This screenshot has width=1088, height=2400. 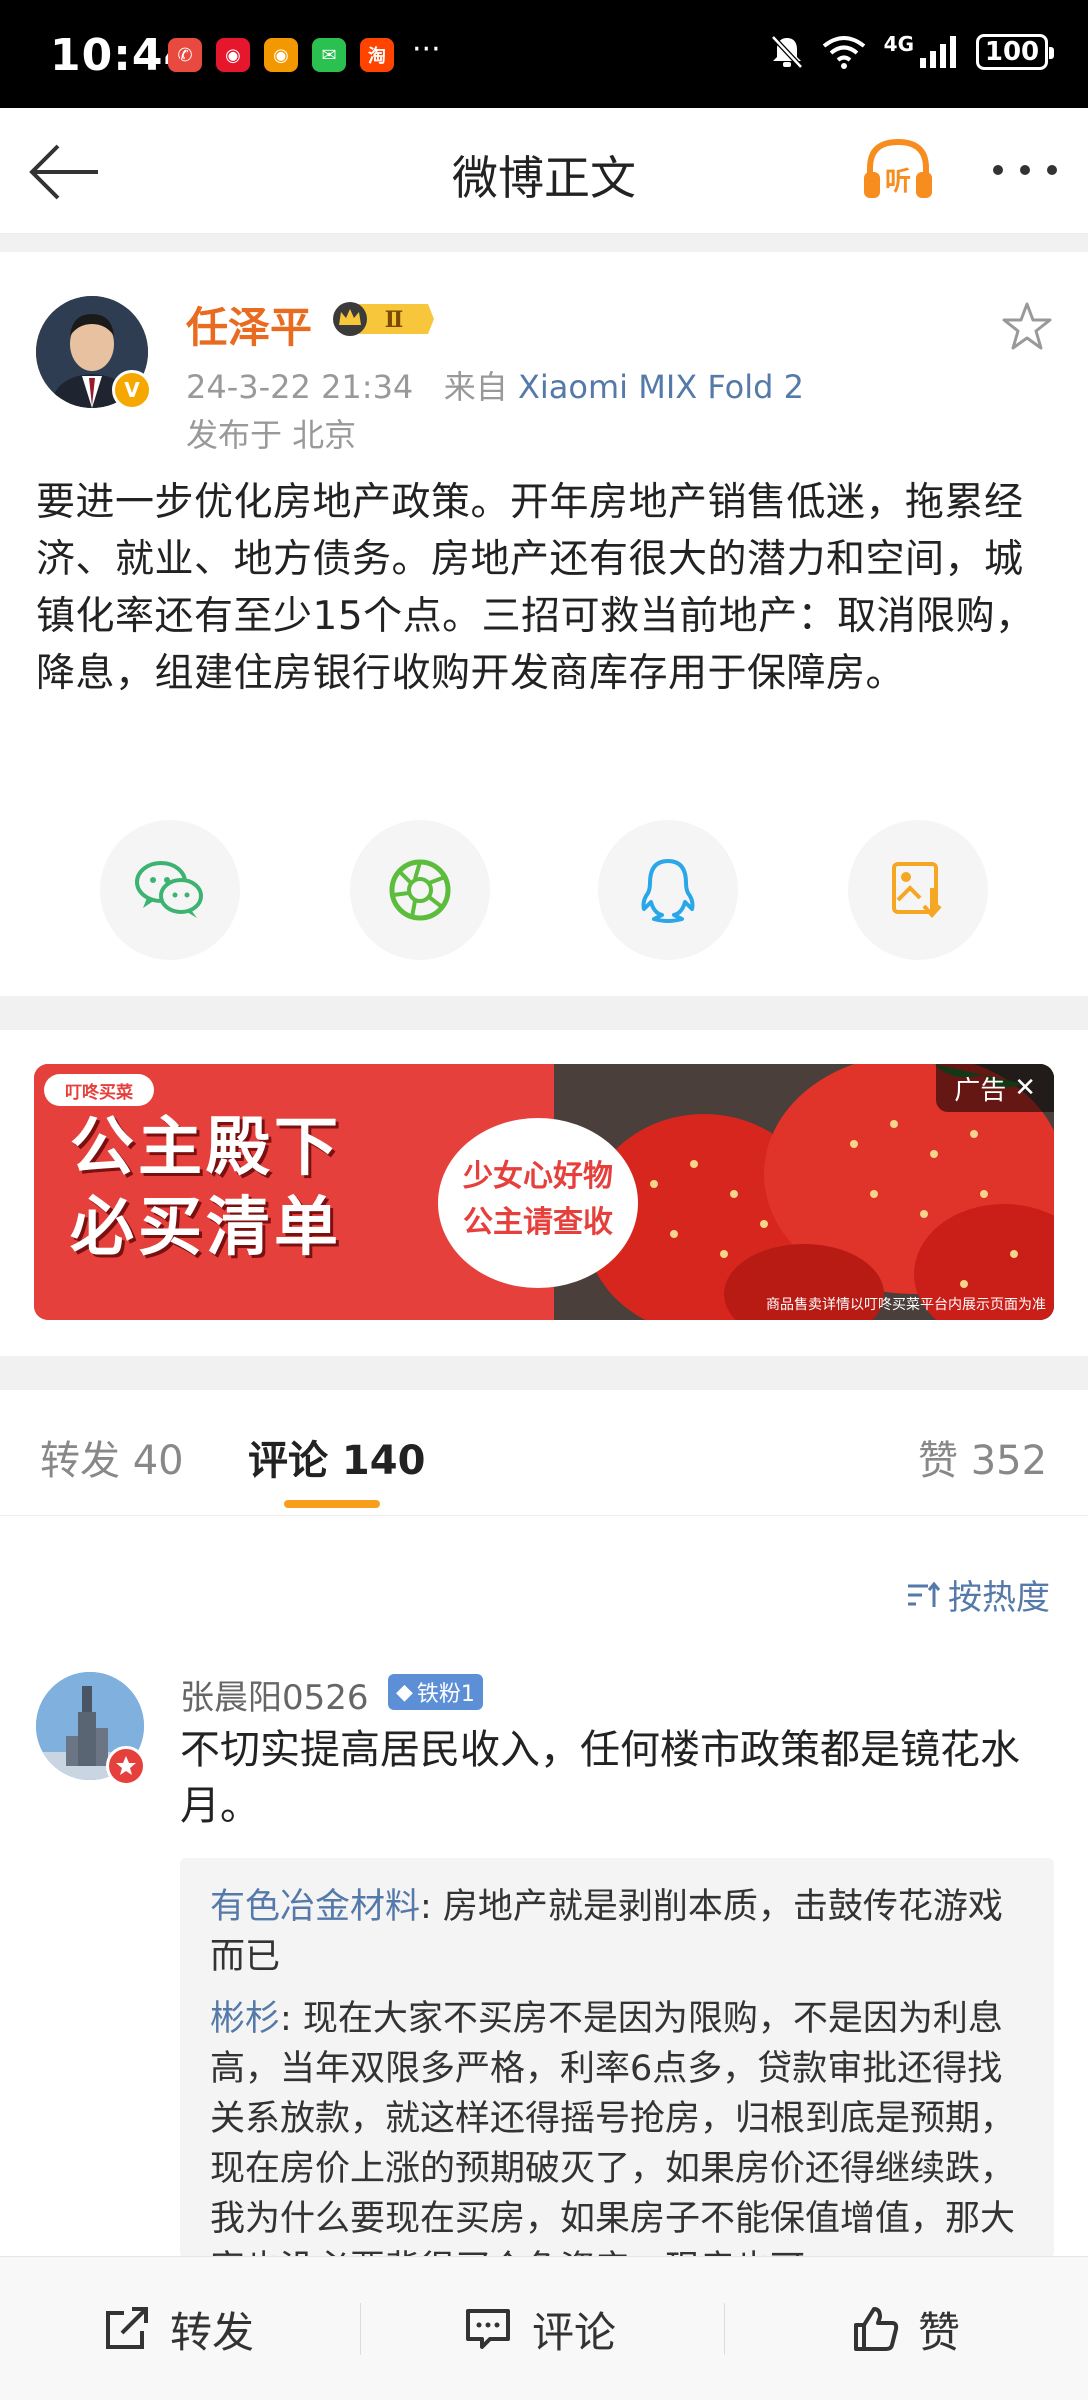 I want to click on tab-comments: 评论 140, so click(x=336, y=1457).